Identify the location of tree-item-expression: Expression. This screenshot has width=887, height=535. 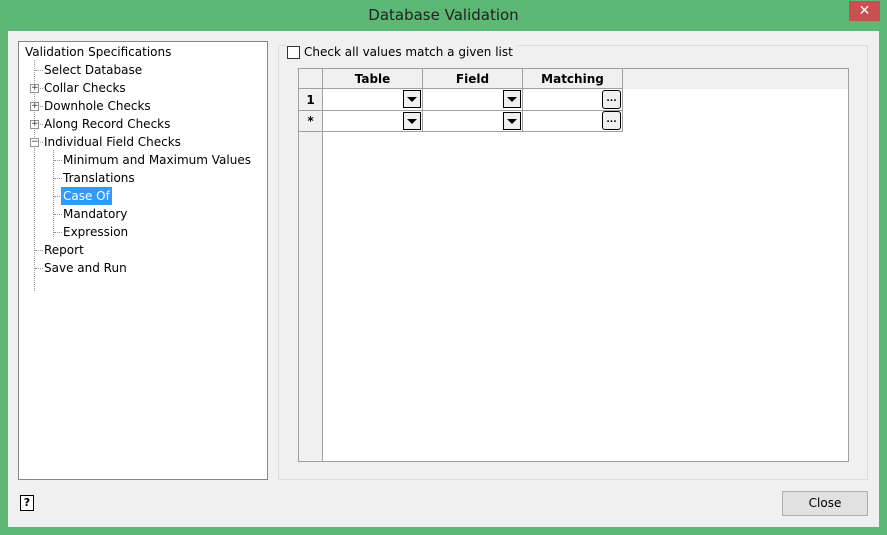
(95, 232).